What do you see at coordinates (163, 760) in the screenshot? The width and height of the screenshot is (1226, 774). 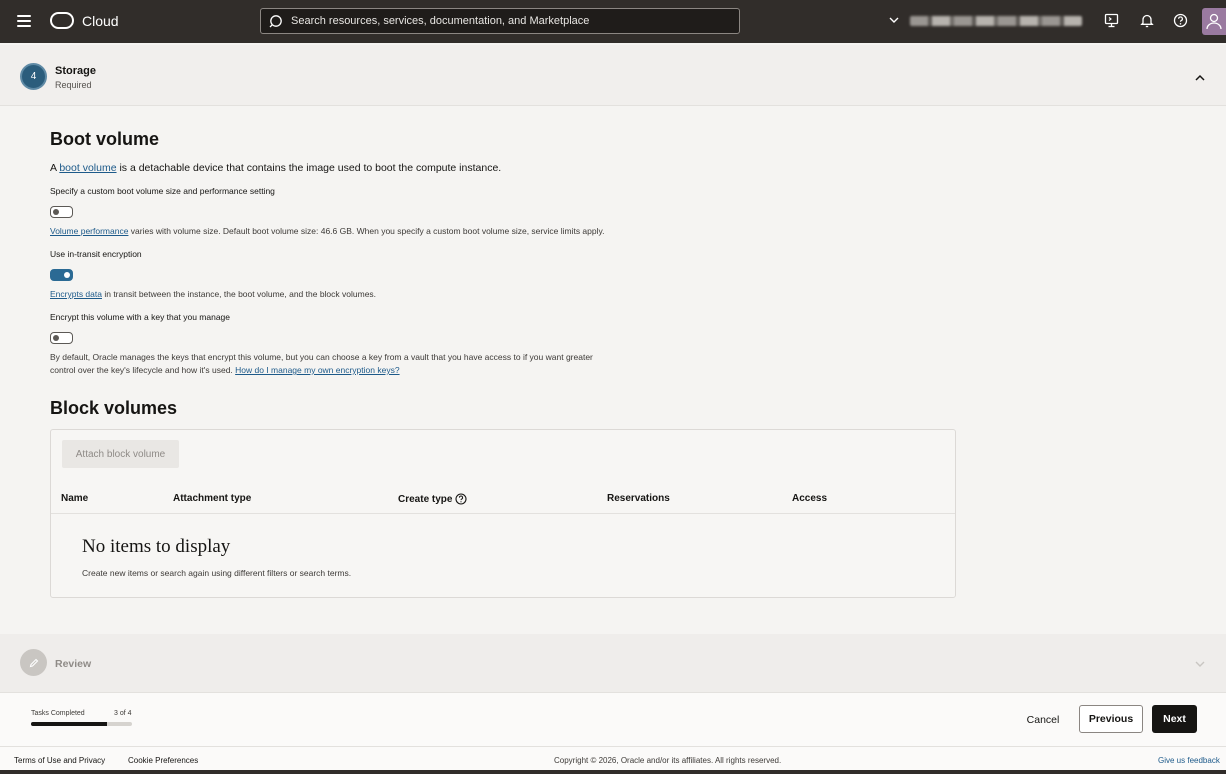 I see `cookie-preferences-link: Cookie Preferences` at bounding box center [163, 760].